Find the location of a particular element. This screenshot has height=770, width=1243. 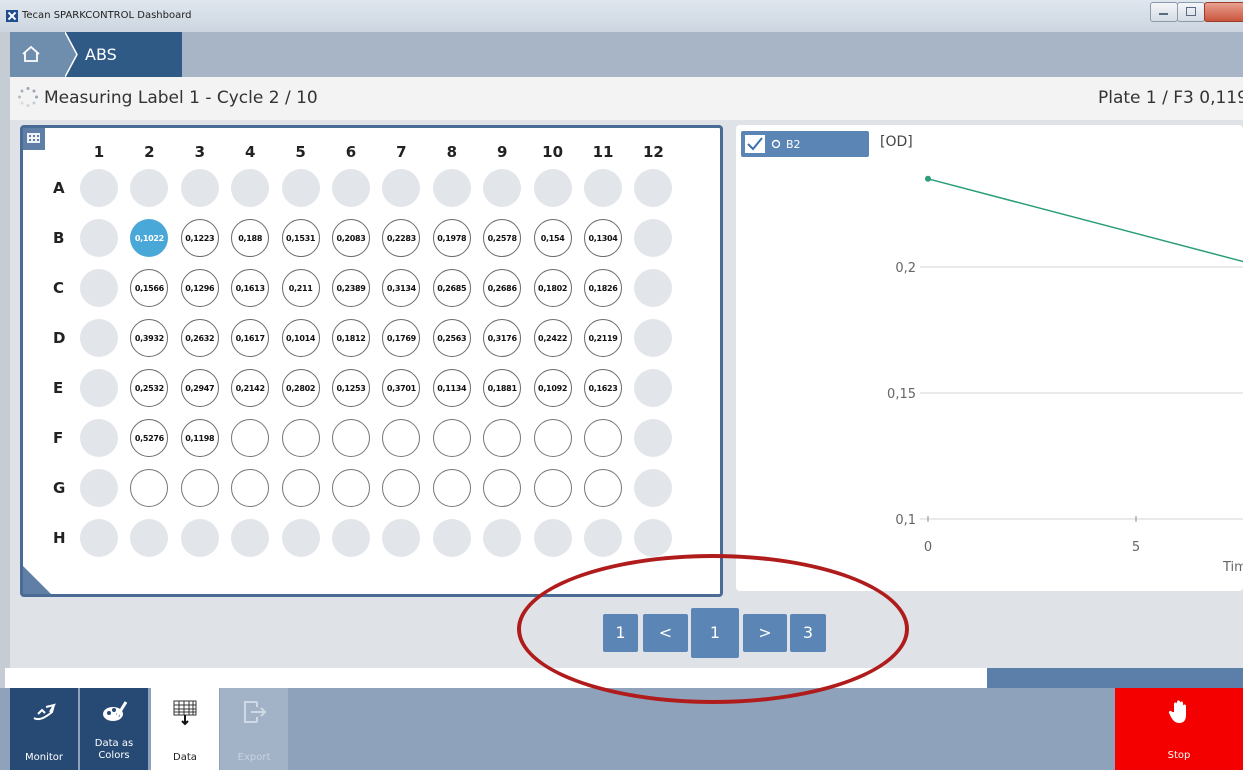

well-G4 is located at coordinates (250, 488).